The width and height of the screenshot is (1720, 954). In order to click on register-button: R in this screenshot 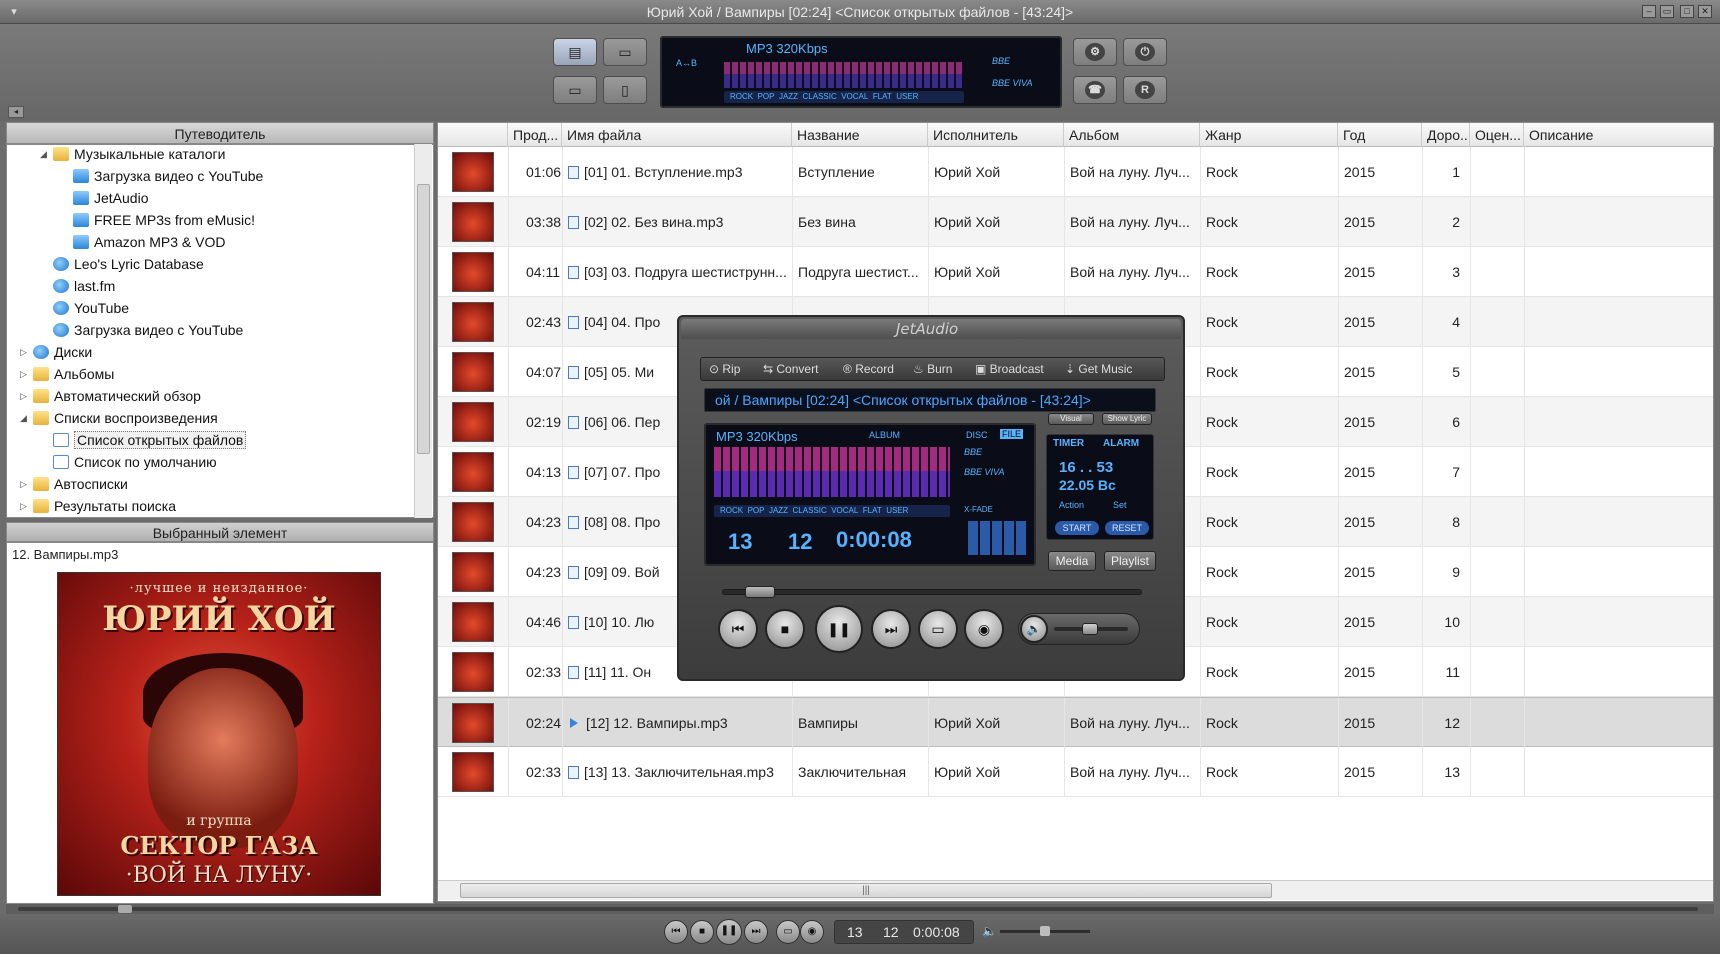, I will do `click(1145, 90)`.